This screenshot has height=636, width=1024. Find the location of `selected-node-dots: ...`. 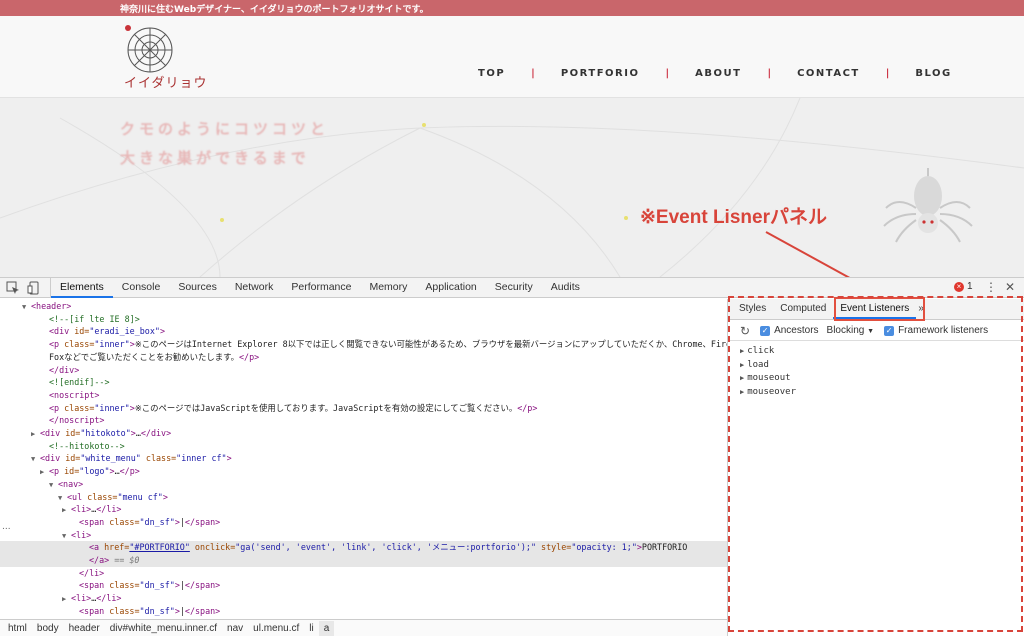

selected-node-dots: ... is located at coordinates (6, 527).